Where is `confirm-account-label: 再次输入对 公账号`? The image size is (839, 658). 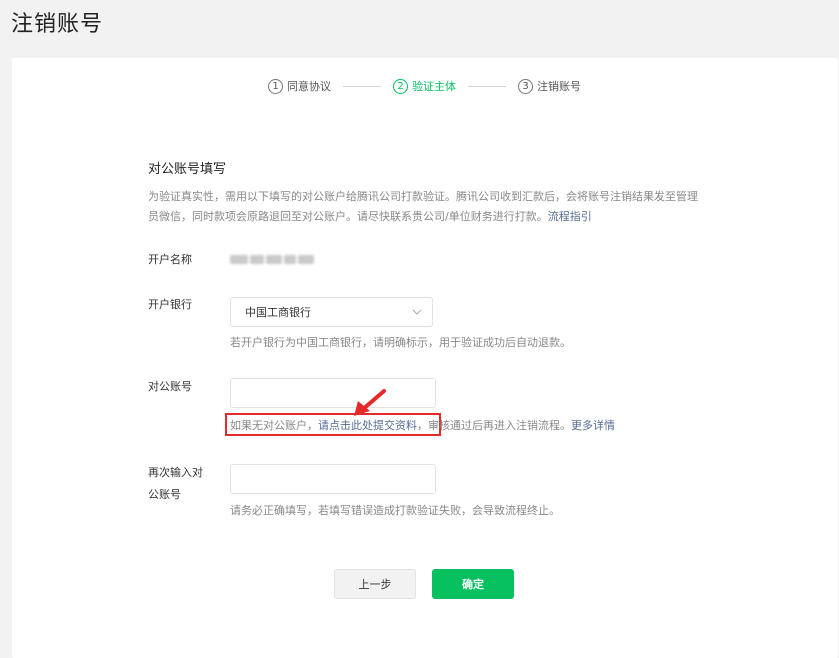 confirm-account-label: 再次输入对 公账号 is located at coordinates (175, 484).